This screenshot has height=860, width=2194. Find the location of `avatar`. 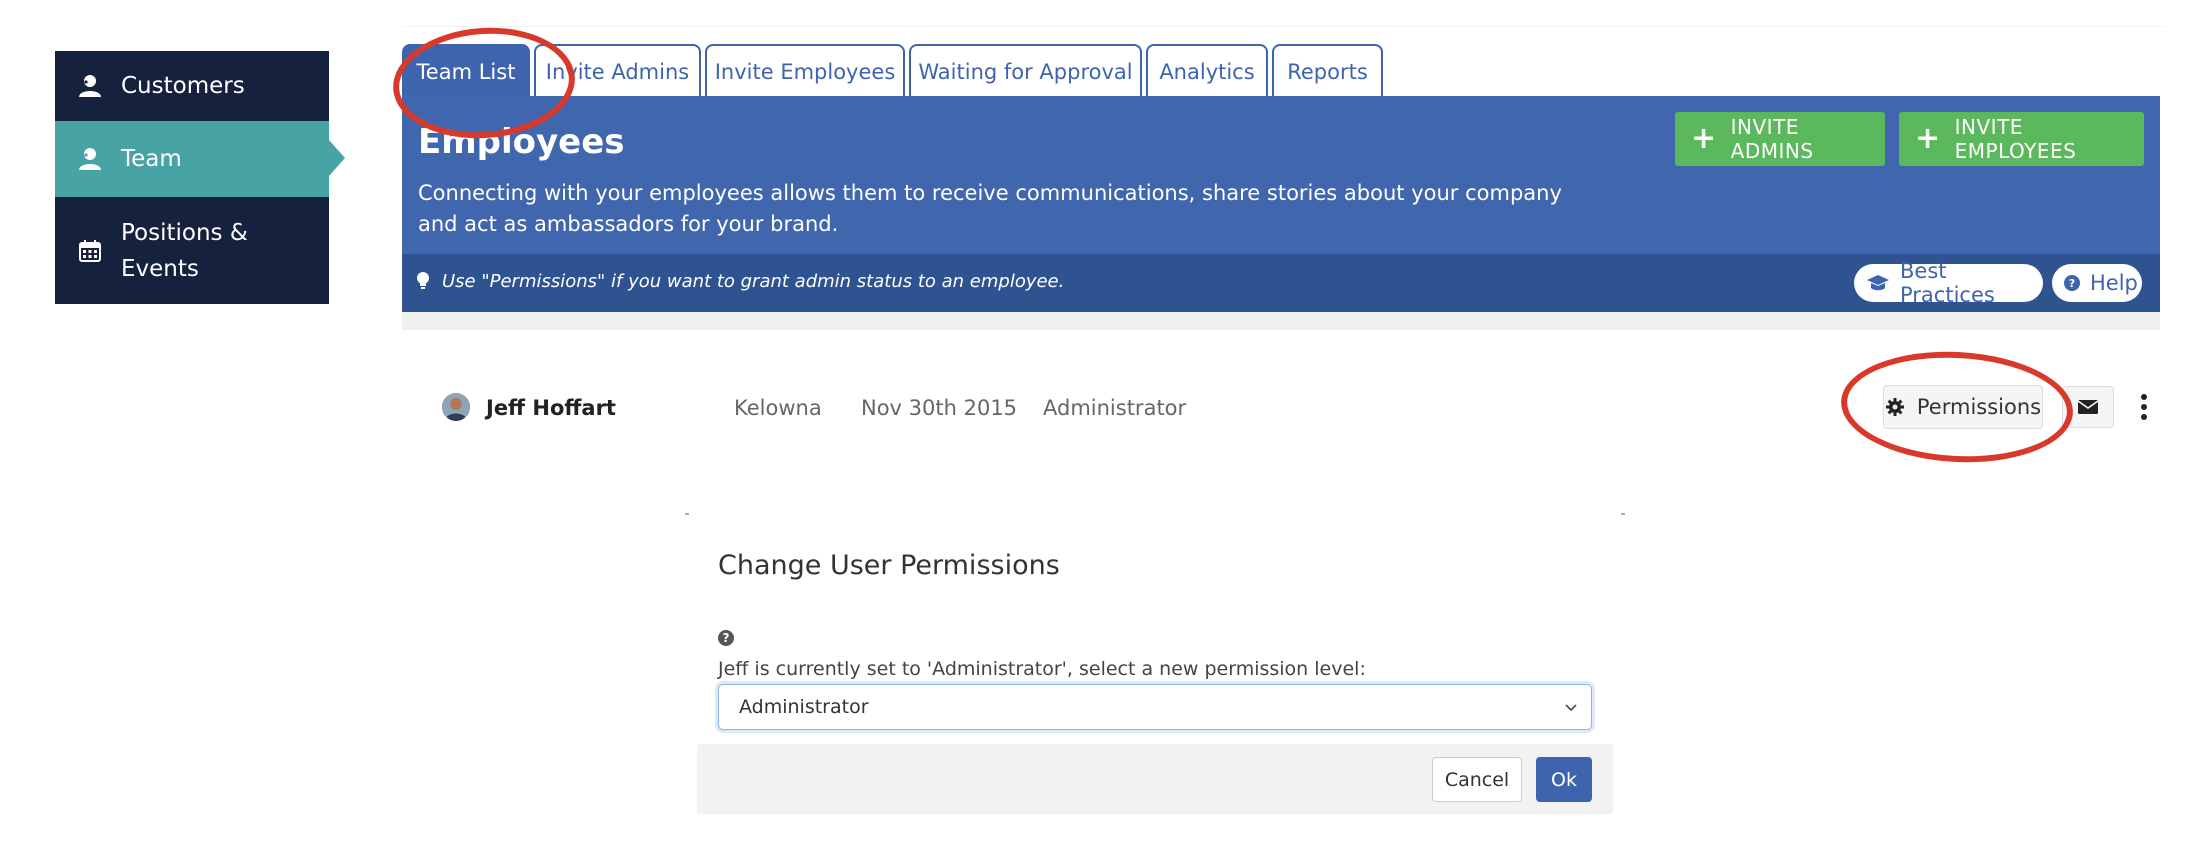

avatar is located at coordinates (456, 407).